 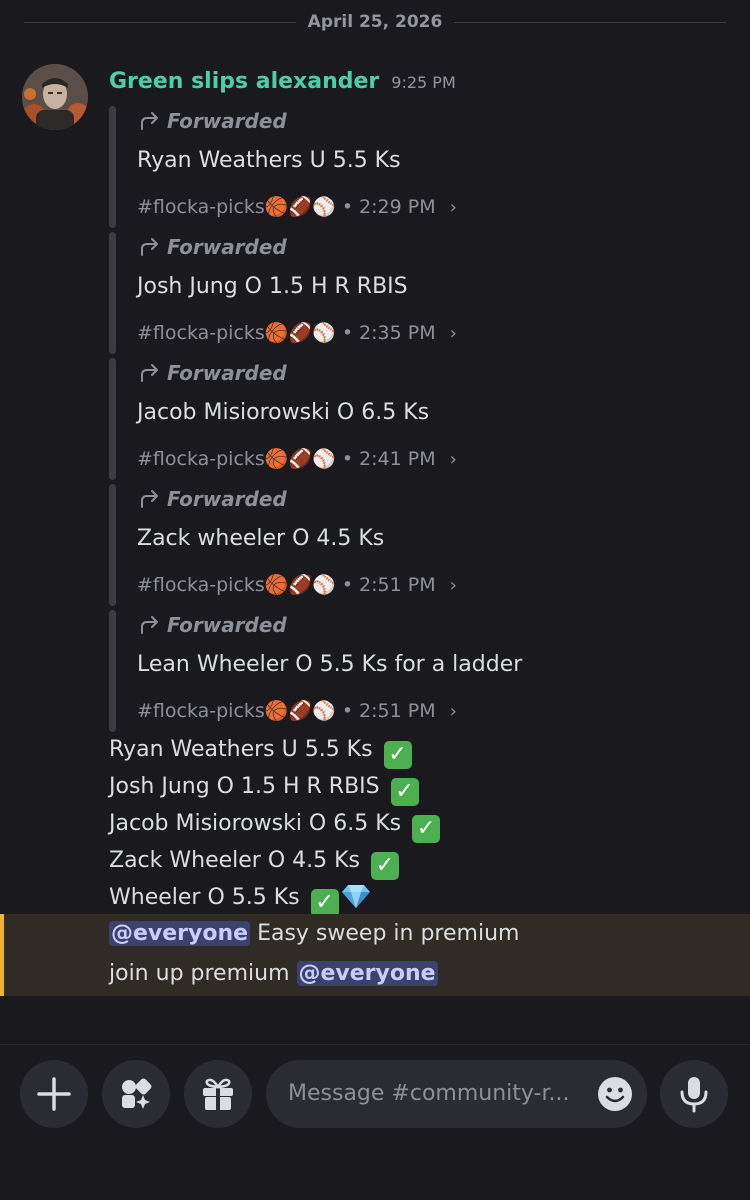 What do you see at coordinates (273, 973) in the screenshot?
I see `mention-line-2: join up premium @everyone` at bounding box center [273, 973].